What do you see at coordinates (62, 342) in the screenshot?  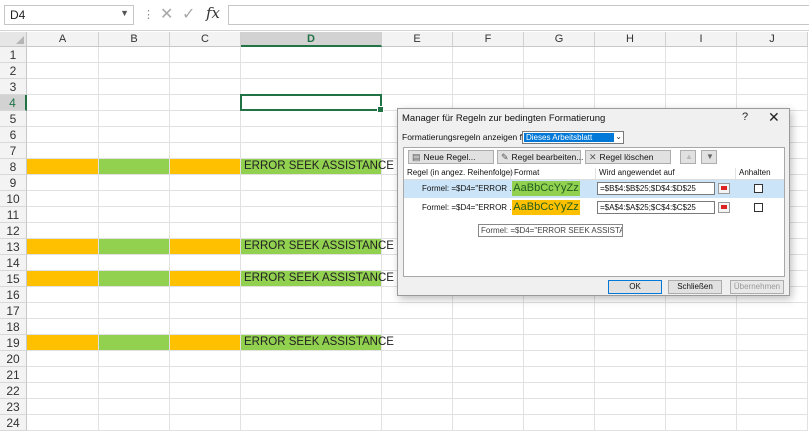 I see `cell-a19` at bounding box center [62, 342].